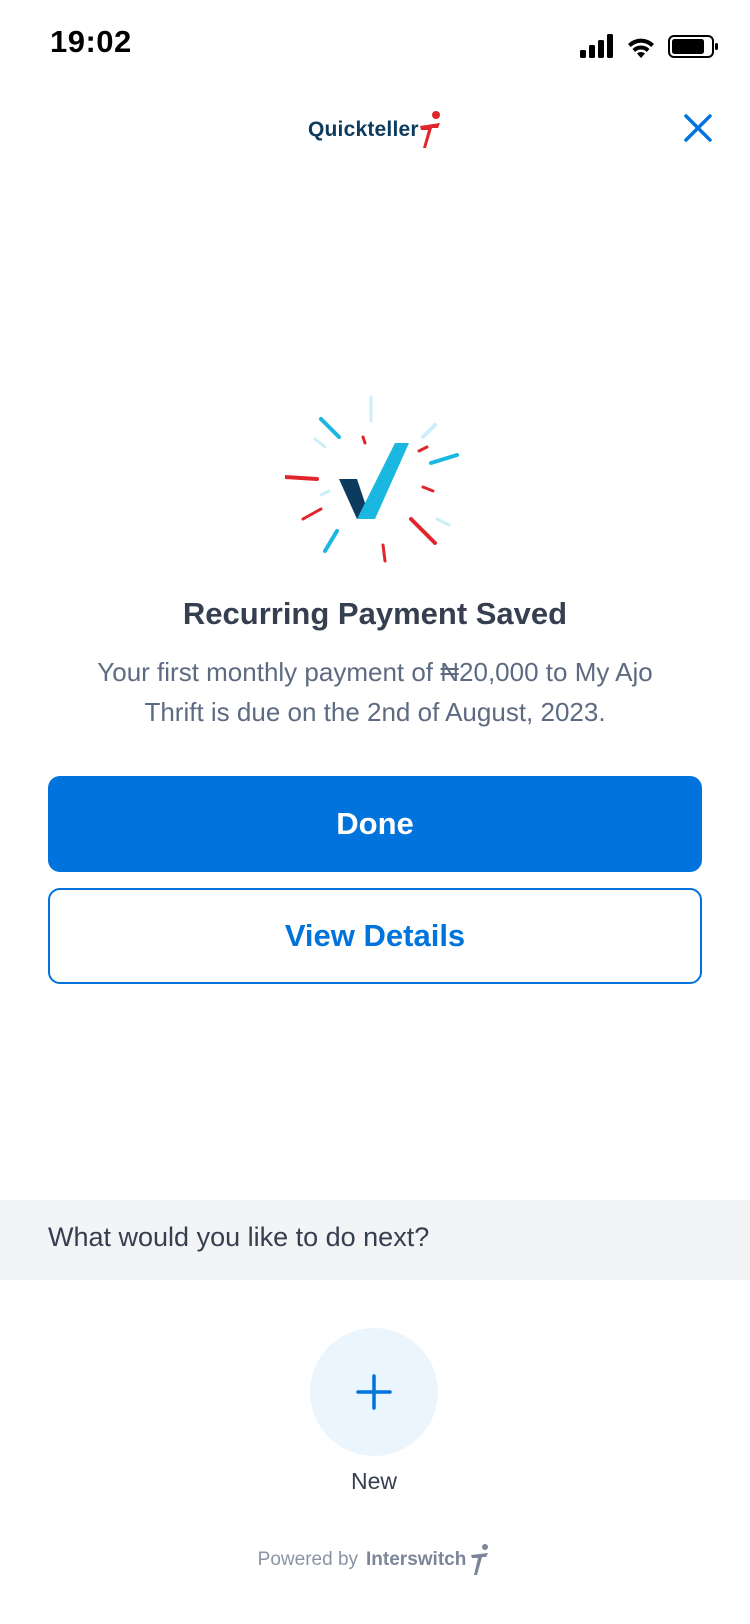  I want to click on signal-icon, so click(596, 46).